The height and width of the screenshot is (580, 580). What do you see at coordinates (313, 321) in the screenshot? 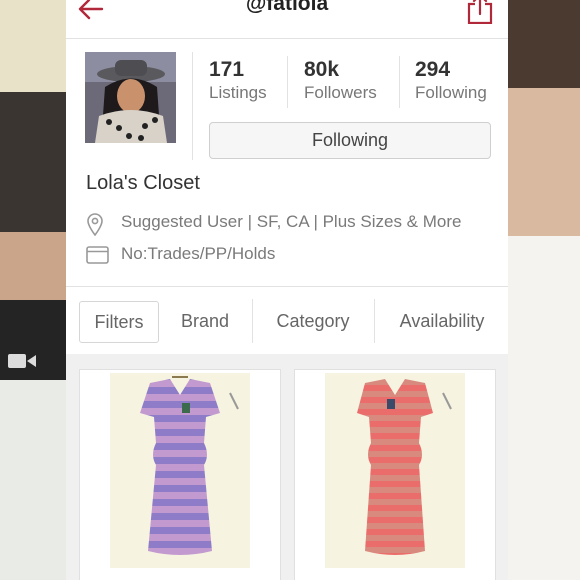
I see `tab-category: Category` at bounding box center [313, 321].